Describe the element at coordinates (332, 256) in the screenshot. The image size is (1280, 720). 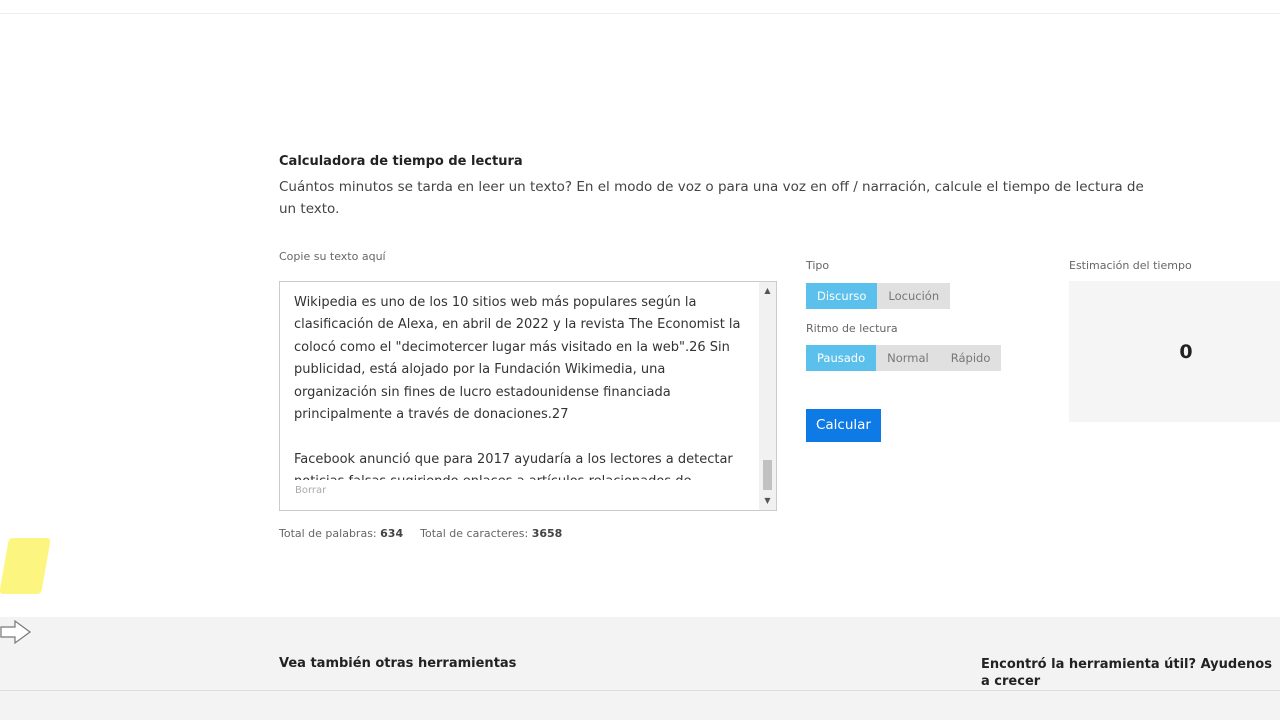
I see `text-input-label: Copie su texto aquí` at that location.